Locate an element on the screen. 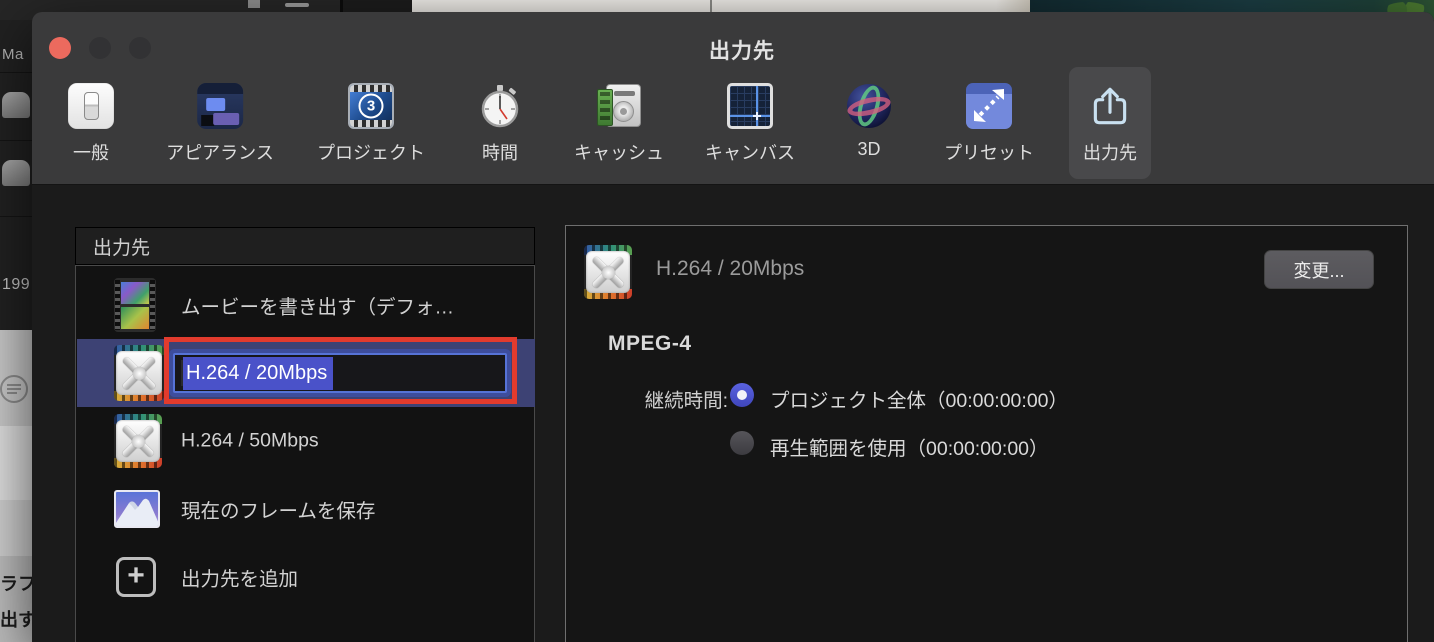 Image resolution: width=1434 pixels, height=642 pixels. list-item-h264-20mbps: H.264 / 20Mbps is located at coordinates (306, 373).